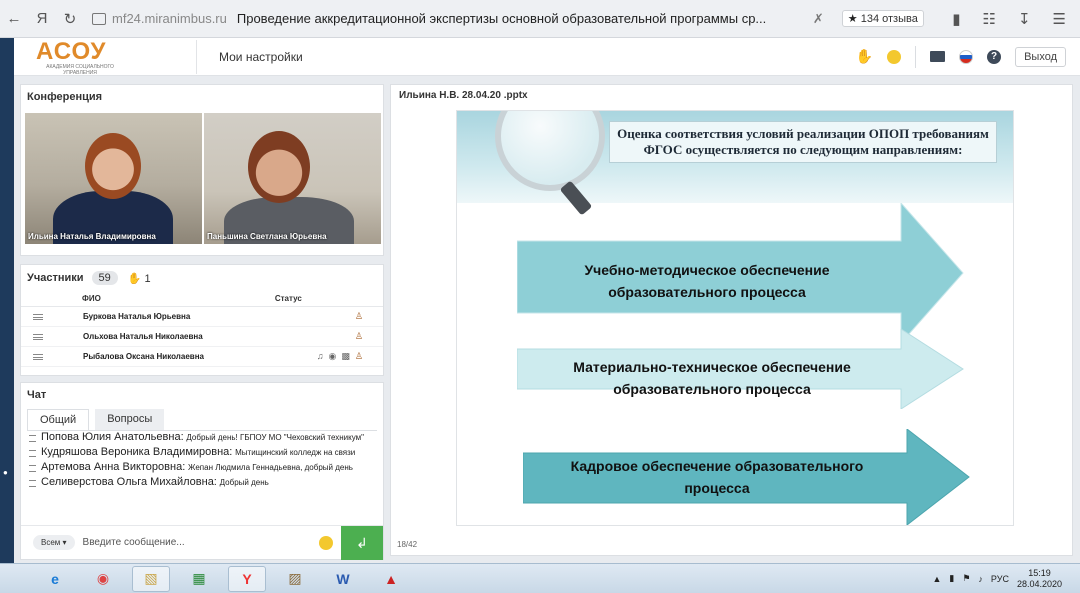 The height and width of the screenshot is (593, 1080). I want to click on bookmark-icon: ▮, so click(956, 19).